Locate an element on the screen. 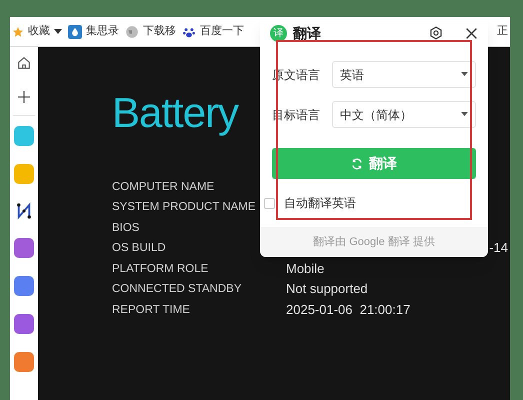 Image resolution: width=523 pixels, height=400 pixels. bookmark-link: 百度一下 is located at coordinates (222, 31).